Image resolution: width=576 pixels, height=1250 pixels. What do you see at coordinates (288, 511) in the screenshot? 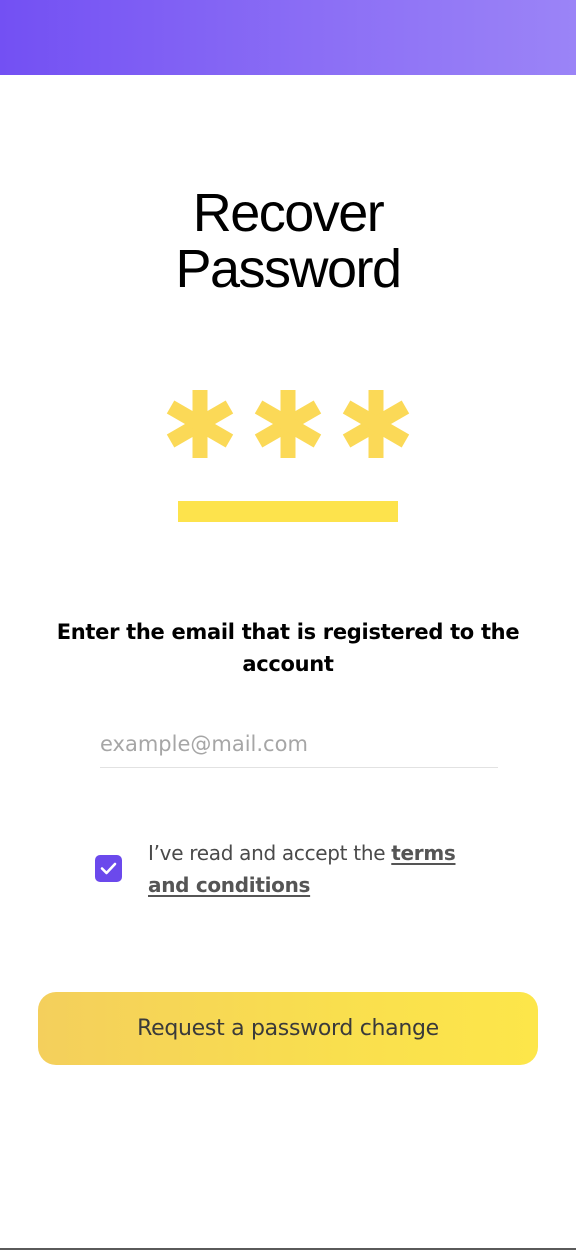
I see `password-underline-bar` at bounding box center [288, 511].